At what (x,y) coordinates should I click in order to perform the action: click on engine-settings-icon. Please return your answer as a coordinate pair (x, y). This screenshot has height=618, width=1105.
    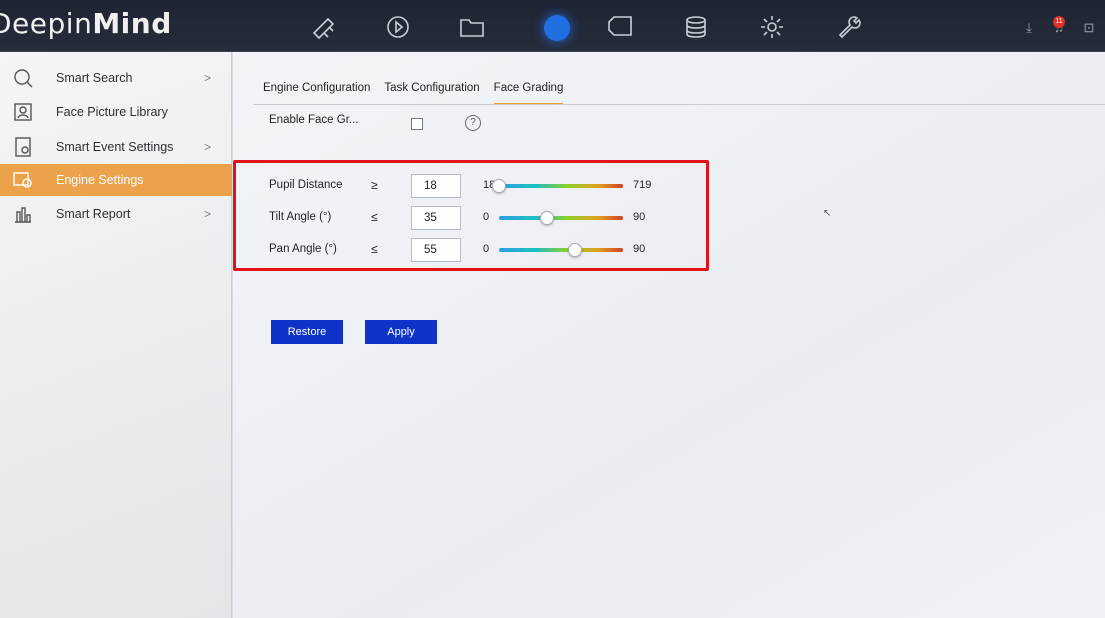
    Looking at the image, I should click on (22, 180).